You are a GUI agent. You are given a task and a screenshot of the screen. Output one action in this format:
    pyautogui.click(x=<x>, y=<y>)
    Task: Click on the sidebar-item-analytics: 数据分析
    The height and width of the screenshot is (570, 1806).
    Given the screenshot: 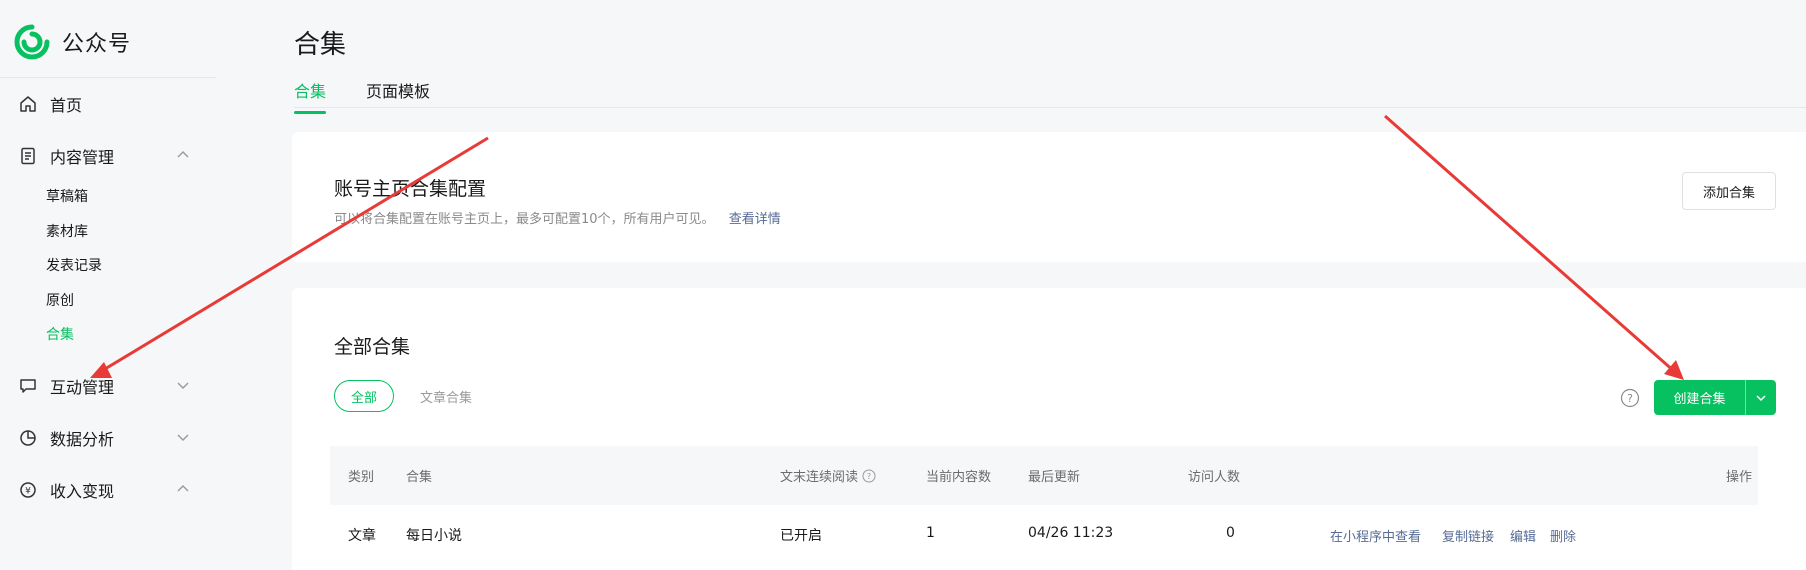 What is the action you would take?
    pyautogui.click(x=103, y=438)
    